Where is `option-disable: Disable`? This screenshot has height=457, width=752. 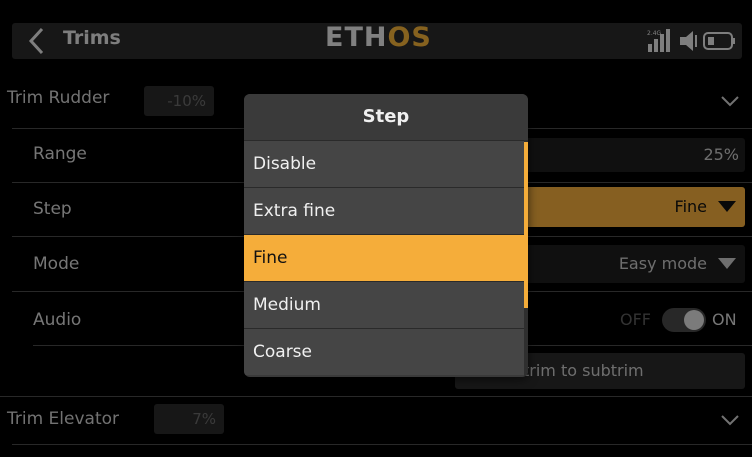
option-disable: Disable is located at coordinates (386, 163).